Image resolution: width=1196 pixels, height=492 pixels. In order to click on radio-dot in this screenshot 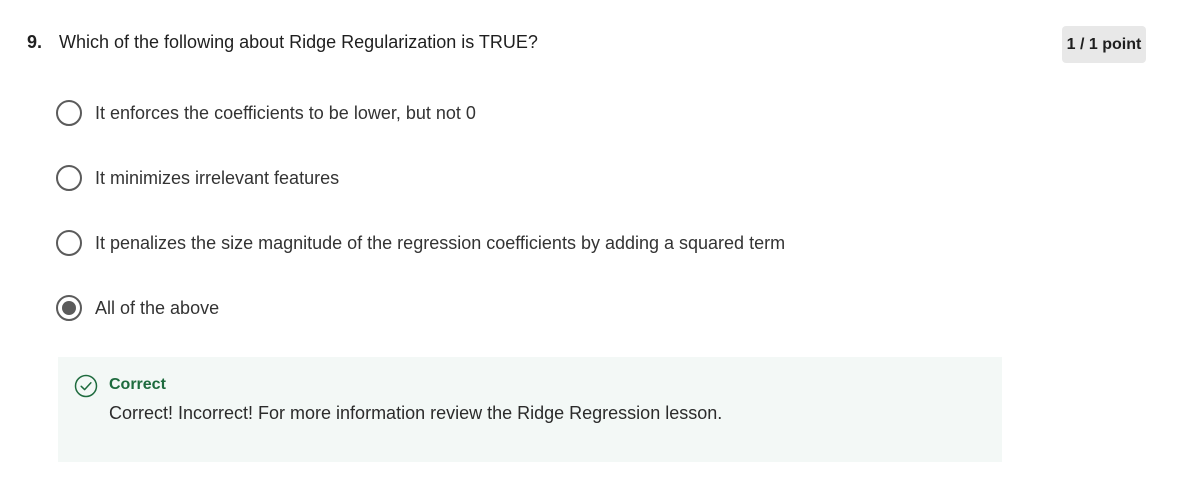, I will do `click(69, 308)`.